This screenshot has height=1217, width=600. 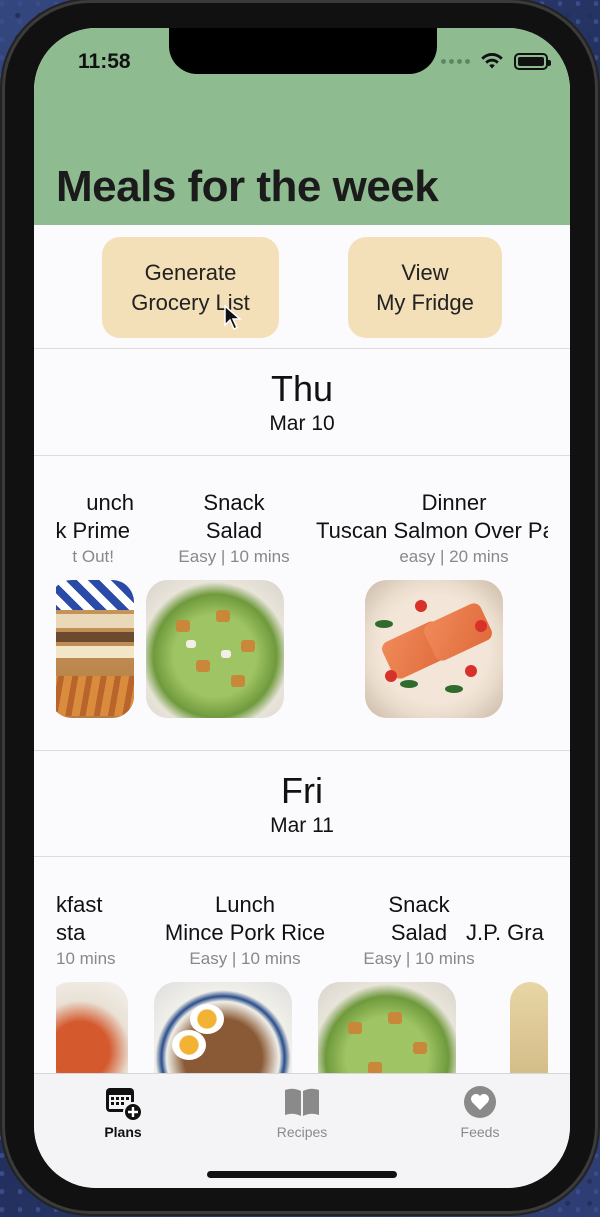 I want to click on view-my-fridge-button: View My Fridge, so click(x=425, y=287).